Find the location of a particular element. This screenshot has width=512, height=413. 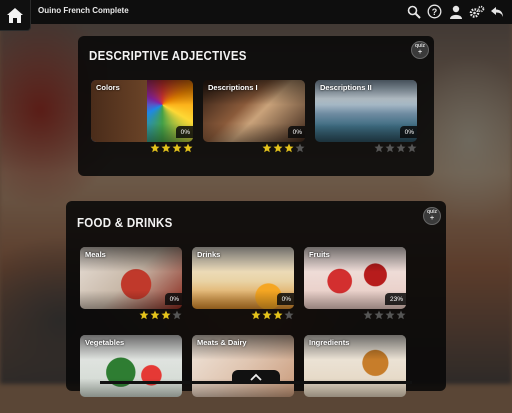

lesson-label: Drinks is located at coordinates (209, 254).